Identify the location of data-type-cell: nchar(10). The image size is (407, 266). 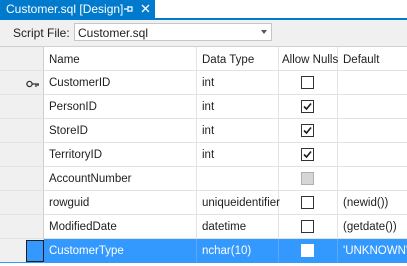
(238, 251).